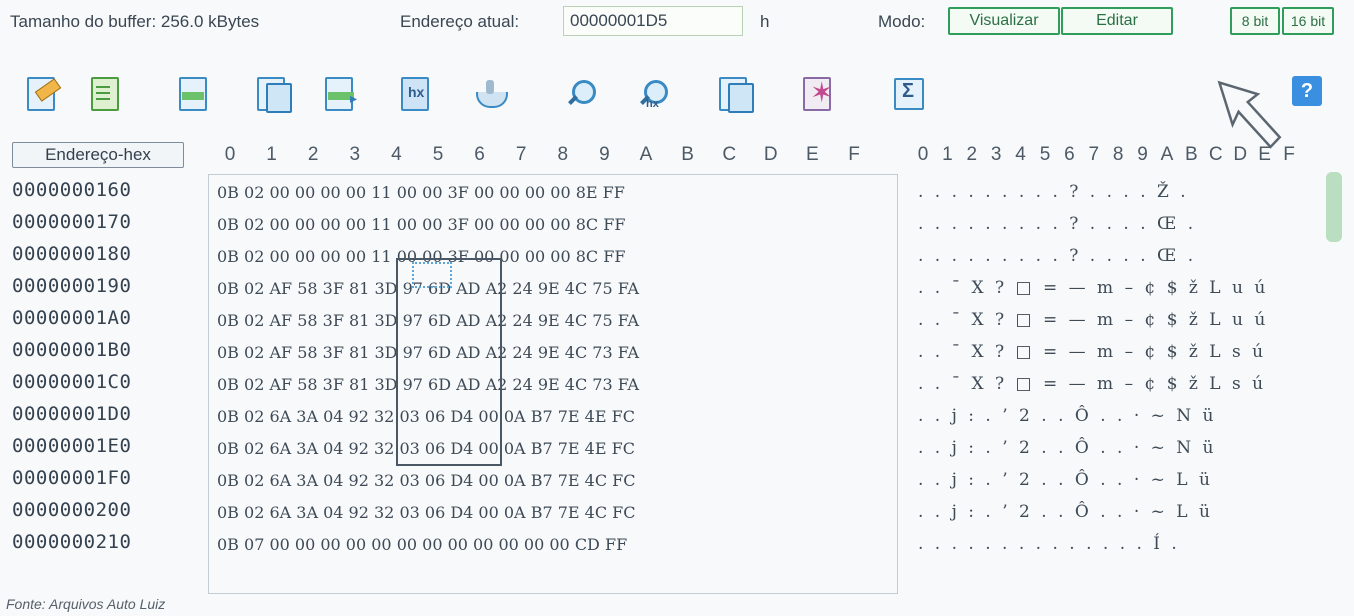 Image resolution: width=1354 pixels, height=616 pixels. Describe the element at coordinates (1240, 154) in the screenshot. I see `ascii-column-header: D` at that location.